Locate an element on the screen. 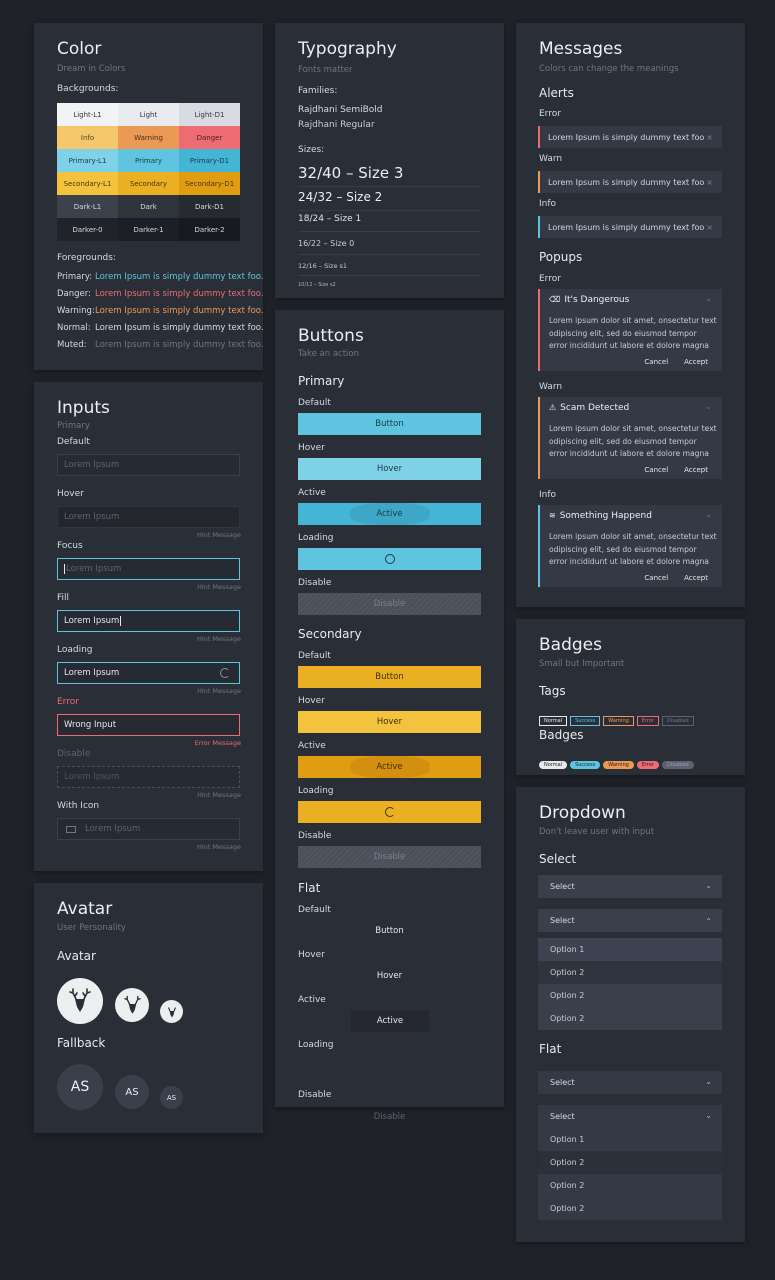  dropdown-title: Dropdown is located at coordinates (582, 813).